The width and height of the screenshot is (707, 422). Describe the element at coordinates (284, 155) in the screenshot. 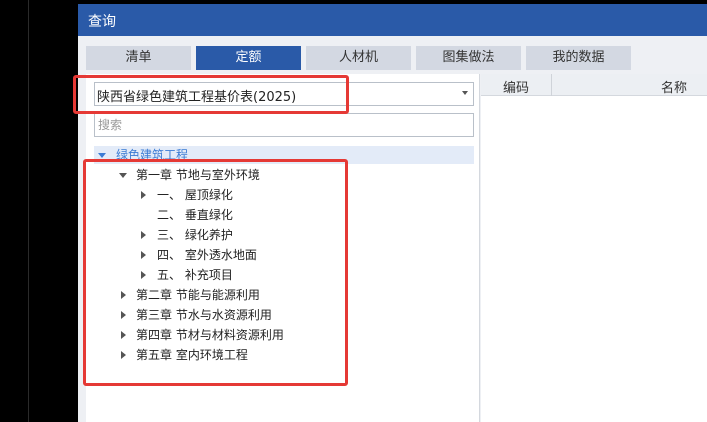

I see `tree-root: 绿色建筑工程` at that location.